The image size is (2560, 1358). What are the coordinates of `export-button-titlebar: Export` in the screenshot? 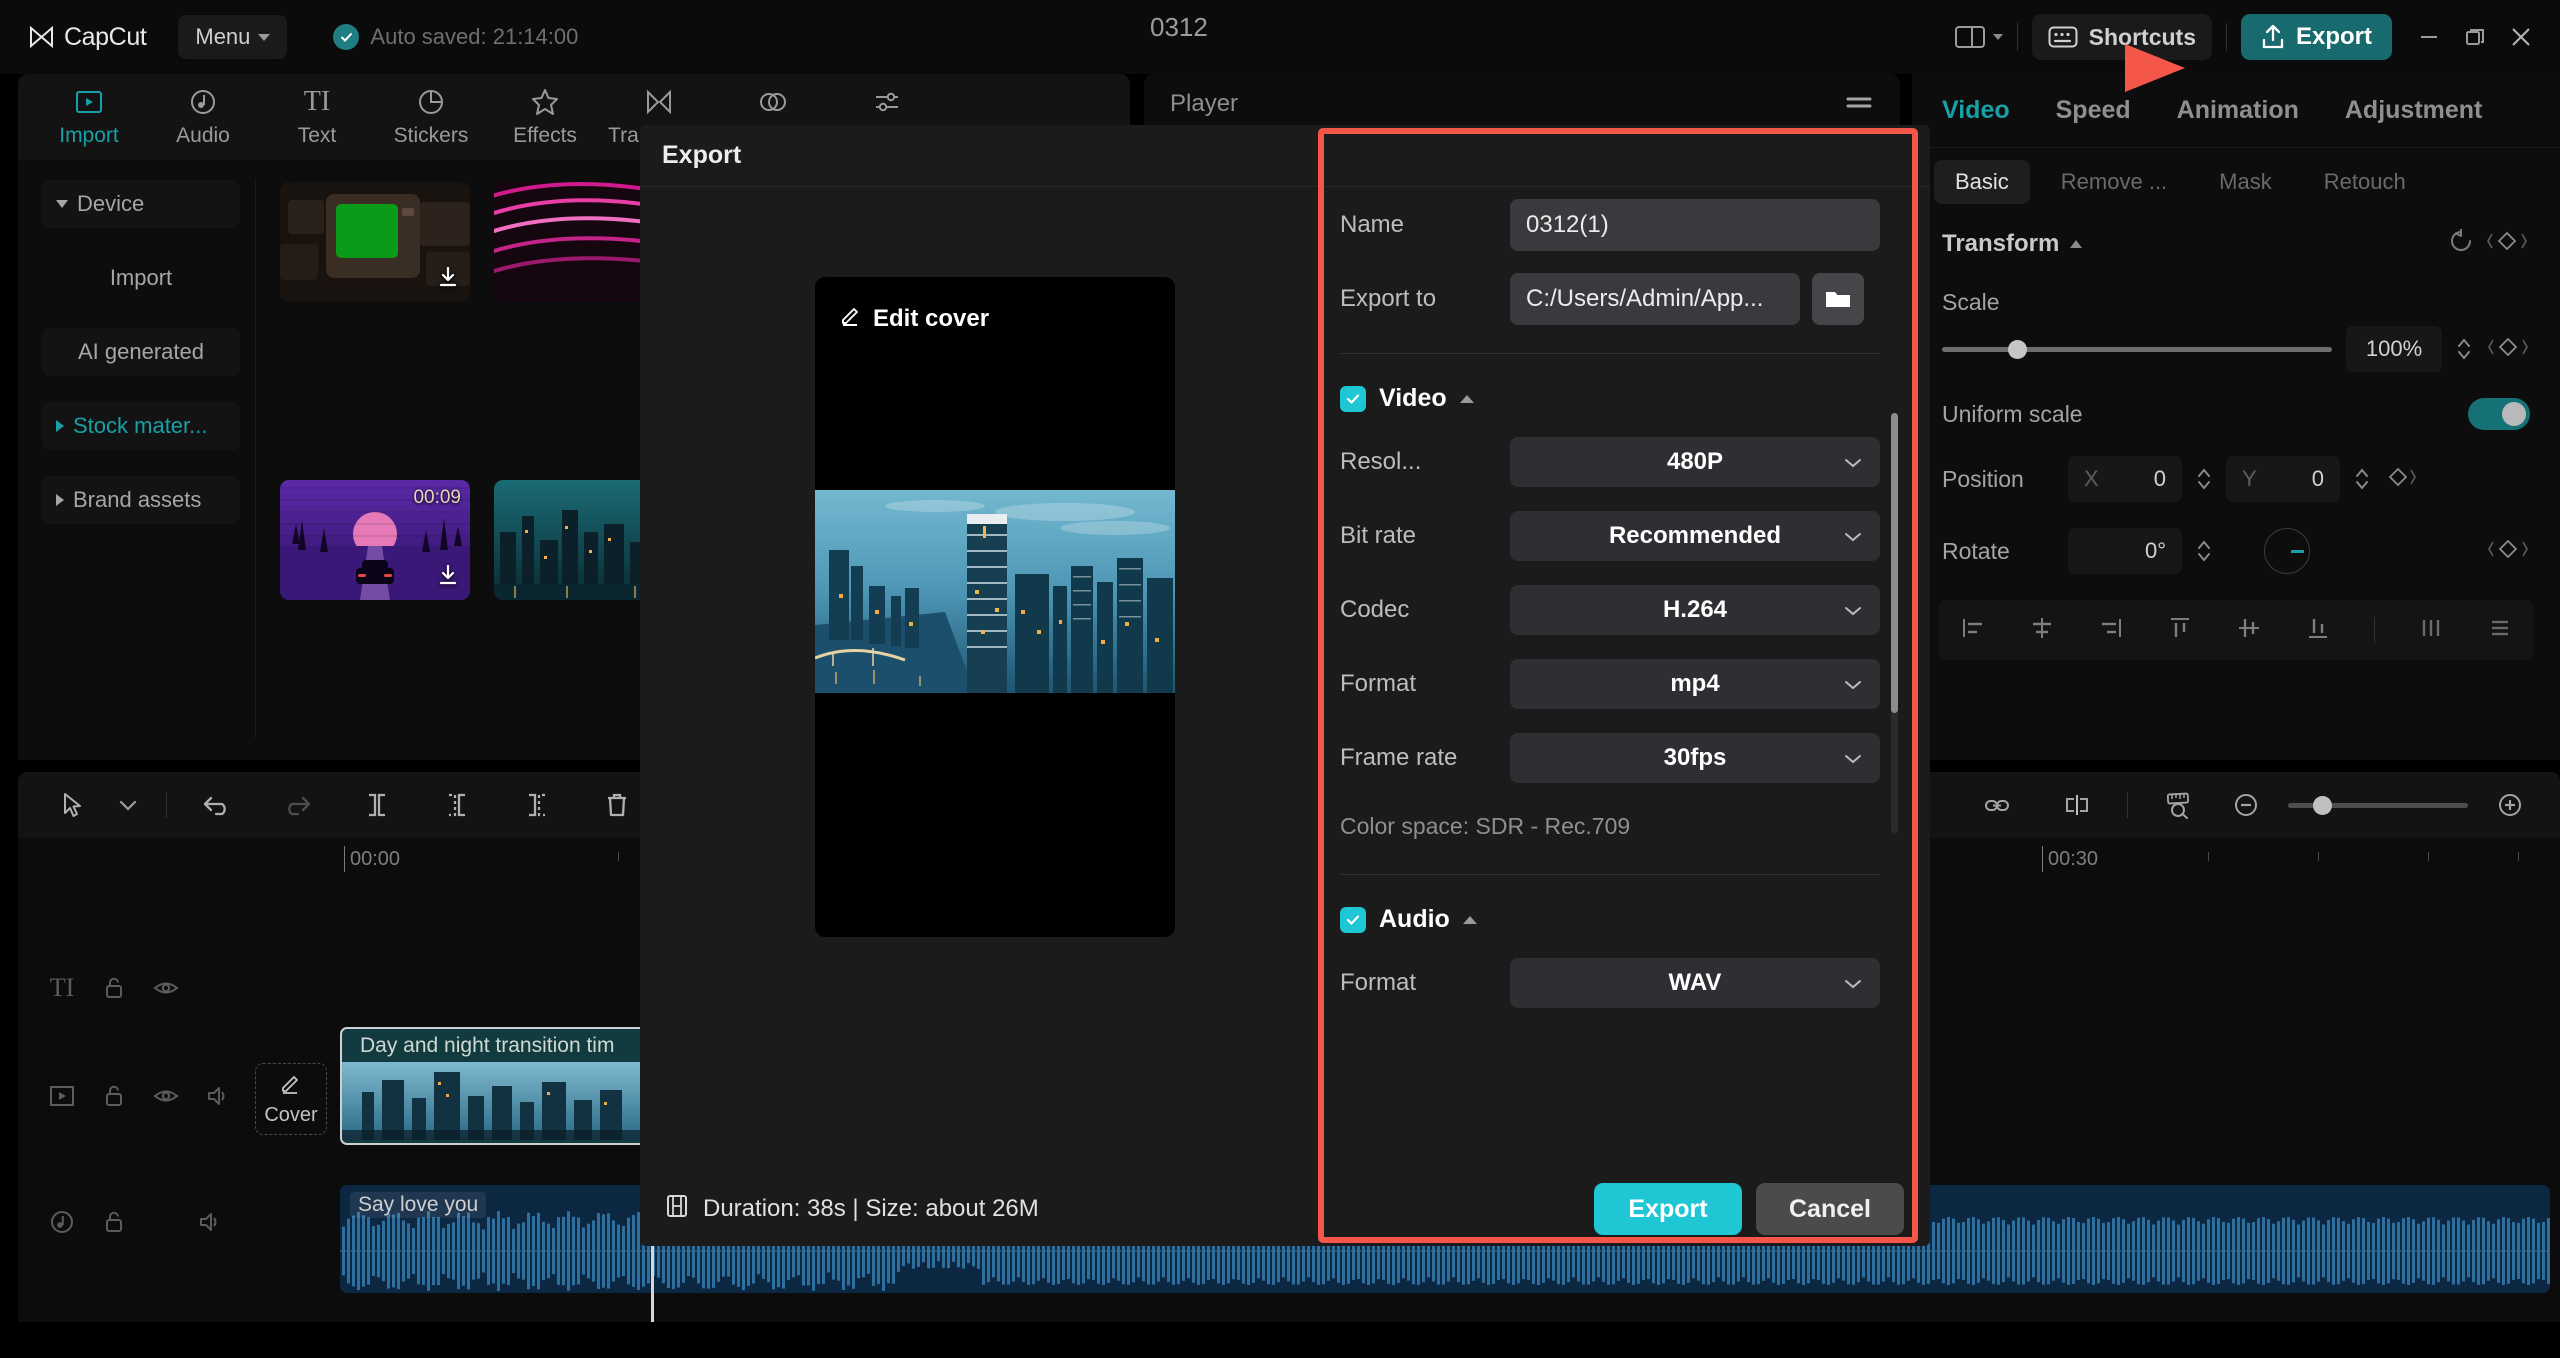 It's located at (2316, 37).